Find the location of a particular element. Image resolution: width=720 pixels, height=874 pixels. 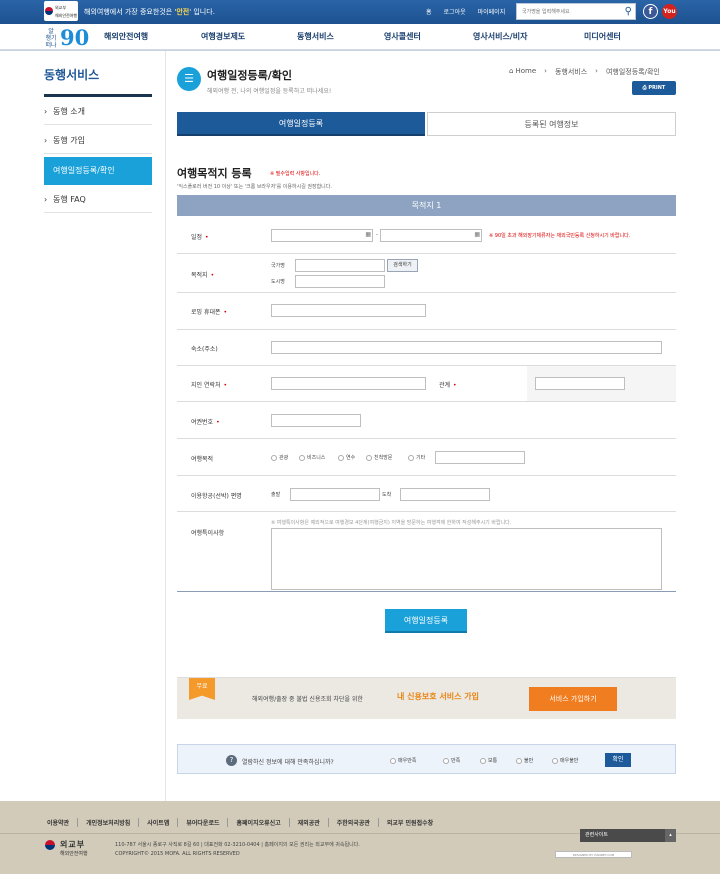

tagline-pre: 해외여행에서 가장 중요한것은 ' is located at coordinates (130, 12).